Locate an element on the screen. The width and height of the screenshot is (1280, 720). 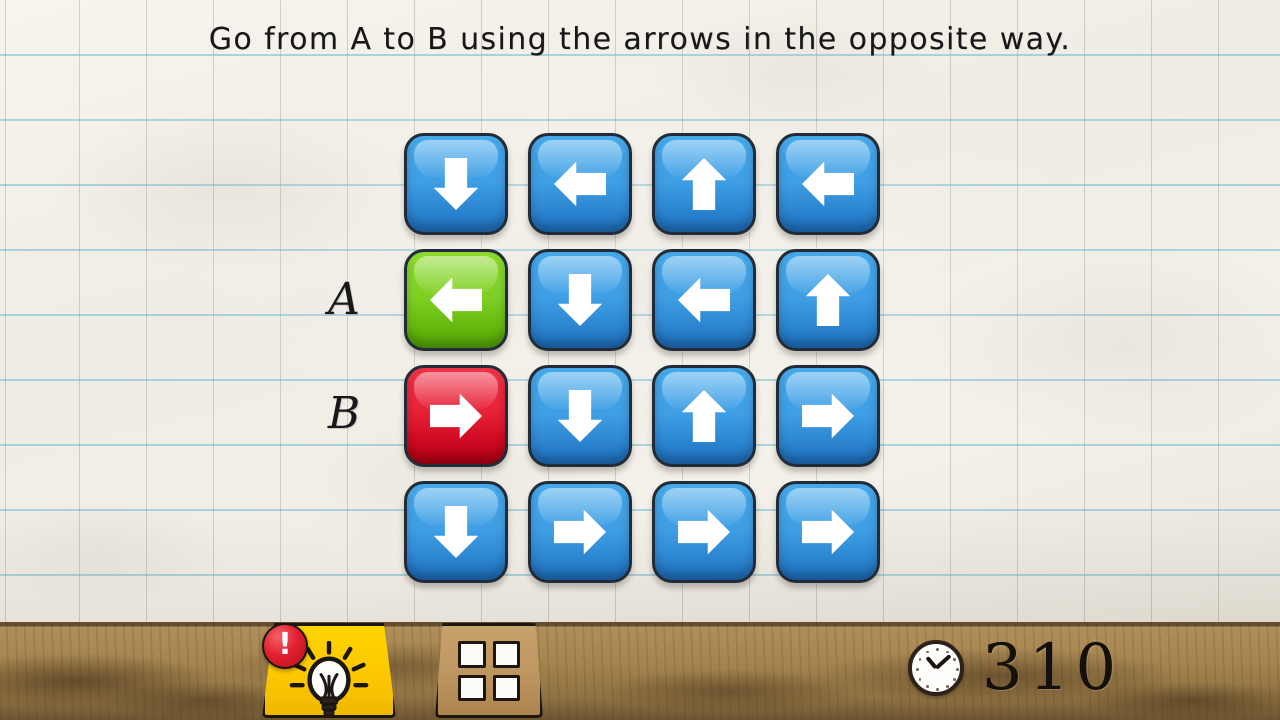
hint-button: ! is located at coordinates (329, 670).